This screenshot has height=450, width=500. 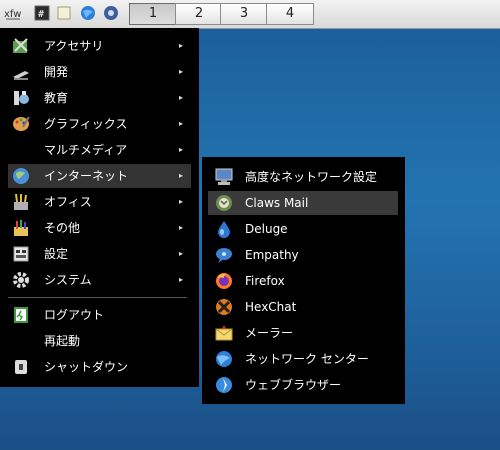 I want to click on submenu-item-label: 高度なネットワーク設定, so click(x=311, y=177).